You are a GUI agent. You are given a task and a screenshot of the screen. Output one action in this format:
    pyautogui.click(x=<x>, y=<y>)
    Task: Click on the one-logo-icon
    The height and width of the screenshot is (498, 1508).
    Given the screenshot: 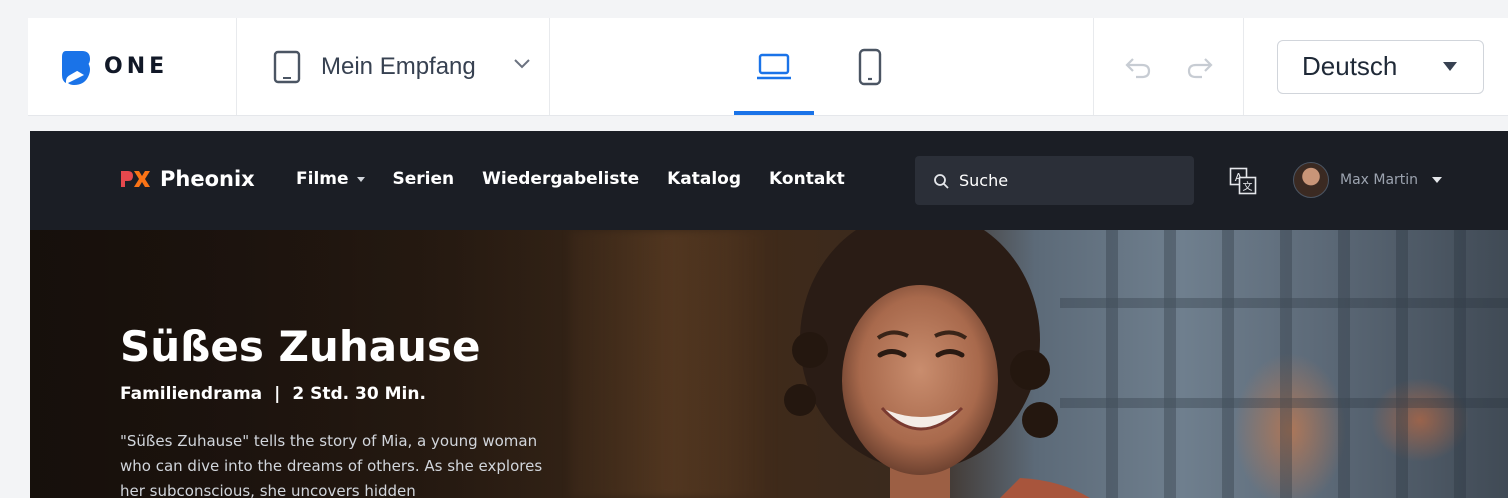 What is the action you would take?
    pyautogui.click(x=76, y=67)
    